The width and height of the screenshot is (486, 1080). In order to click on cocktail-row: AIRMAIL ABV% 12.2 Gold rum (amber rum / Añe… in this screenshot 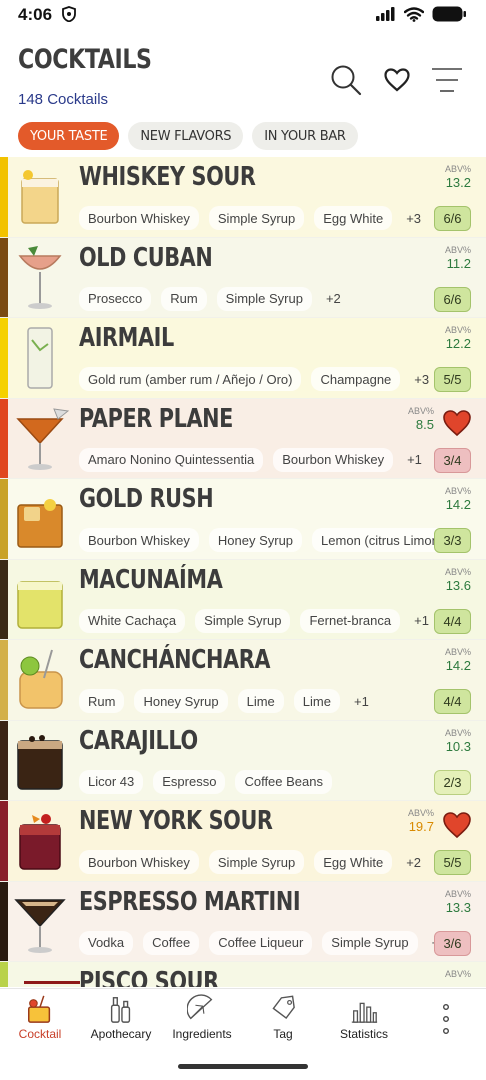, I will do `click(243, 358)`.